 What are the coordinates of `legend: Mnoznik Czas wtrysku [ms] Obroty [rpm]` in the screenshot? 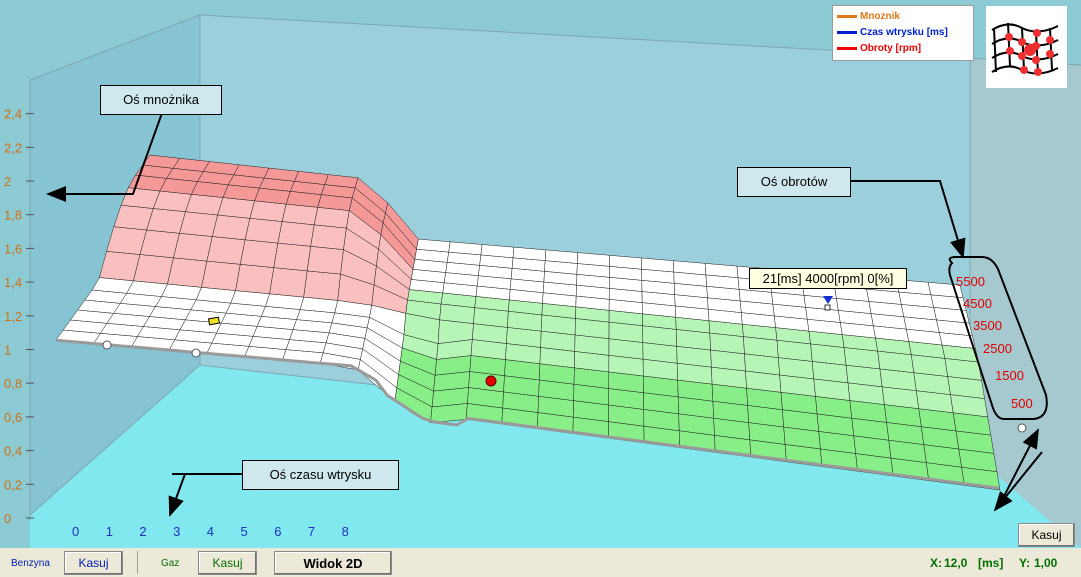 It's located at (903, 33).